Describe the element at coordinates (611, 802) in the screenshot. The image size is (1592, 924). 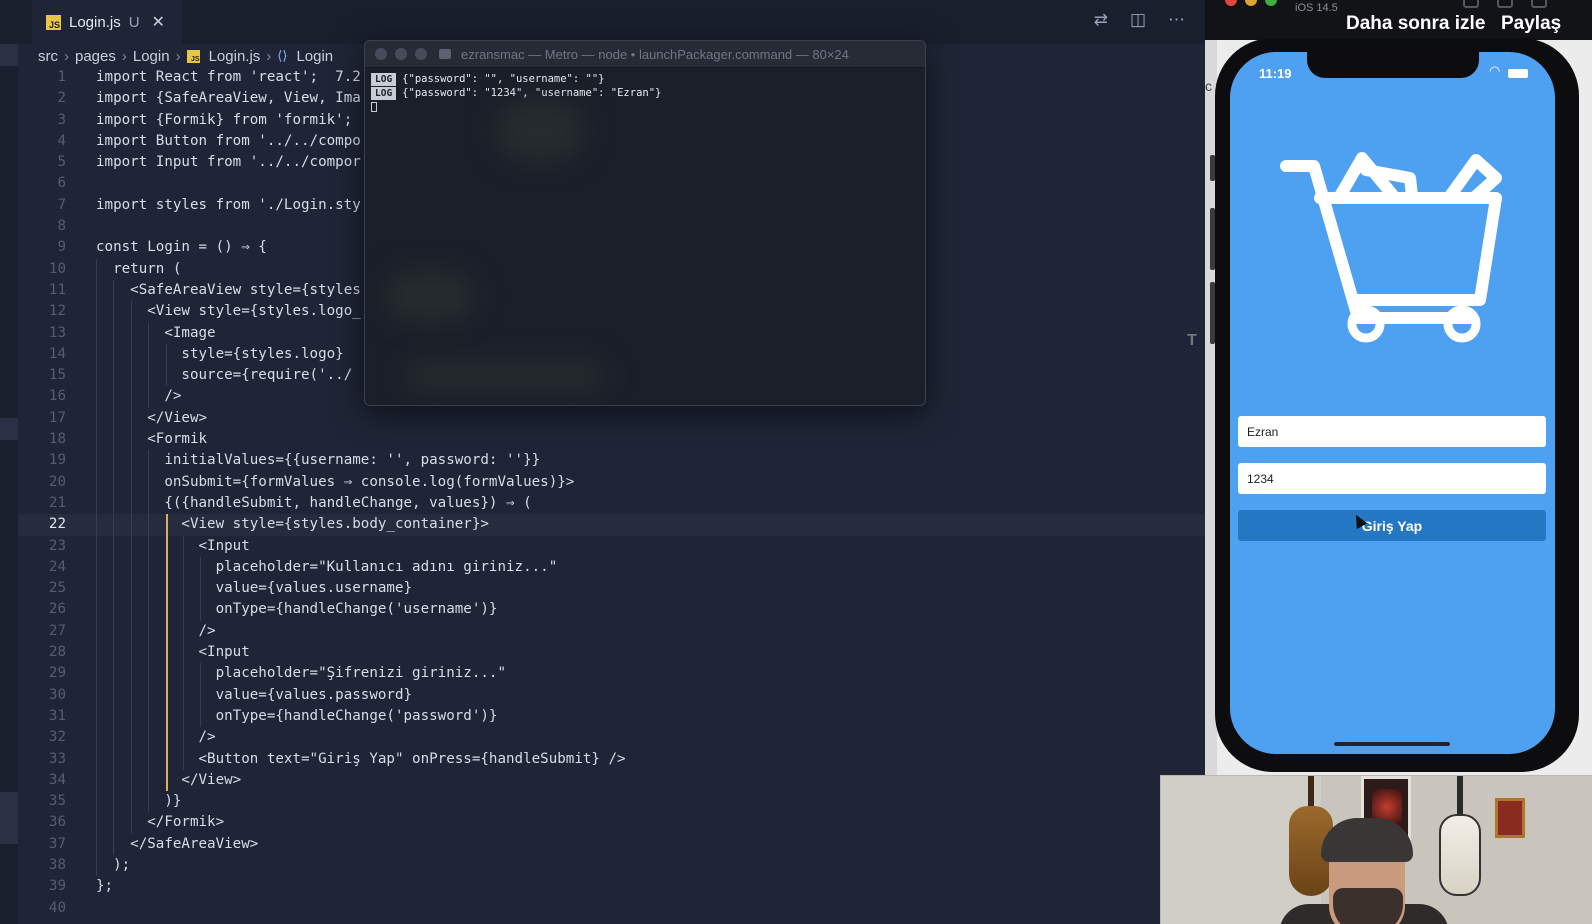
I see `code-line: 35 )}` at that location.